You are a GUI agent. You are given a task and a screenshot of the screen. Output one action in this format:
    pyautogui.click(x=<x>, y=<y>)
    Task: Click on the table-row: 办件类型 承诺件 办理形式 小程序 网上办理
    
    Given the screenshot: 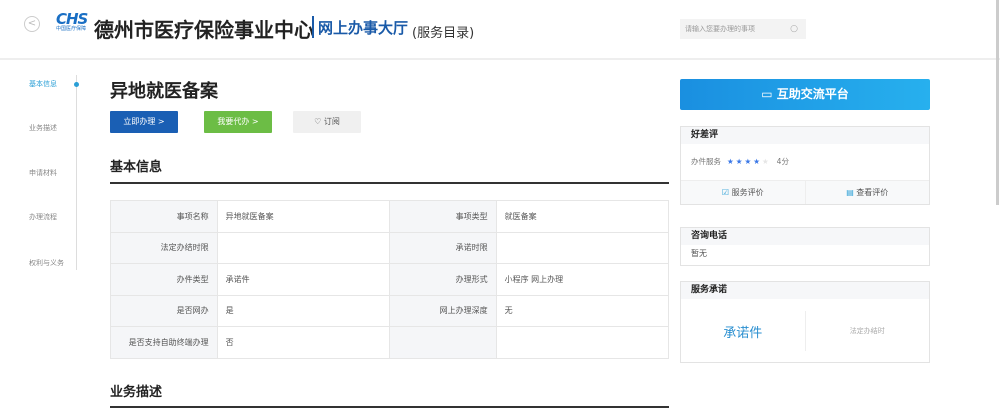 What is the action you would take?
    pyautogui.click(x=390, y=279)
    